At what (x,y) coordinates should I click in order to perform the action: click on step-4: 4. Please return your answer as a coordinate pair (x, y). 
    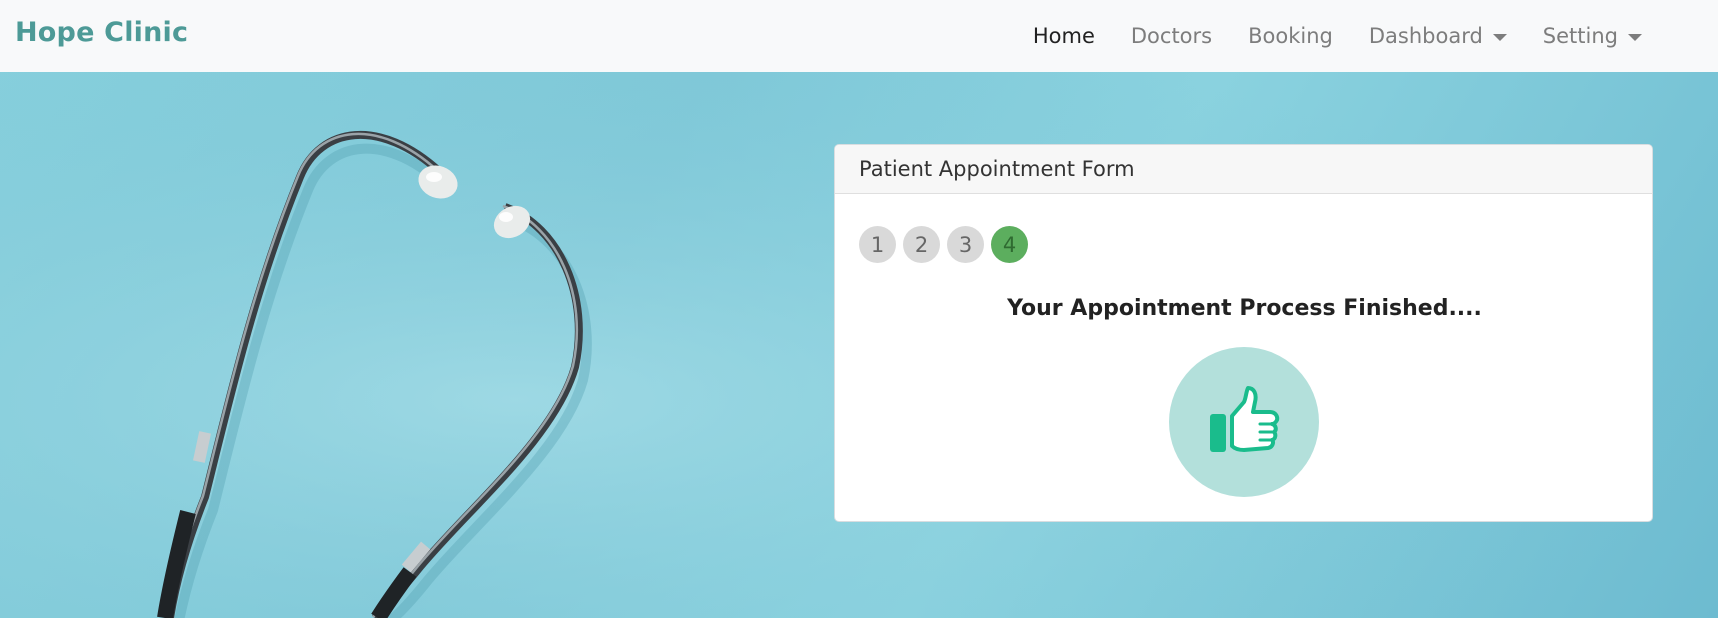
    Looking at the image, I should click on (1009, 244).